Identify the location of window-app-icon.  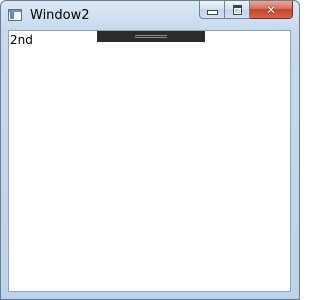
(15, 15).